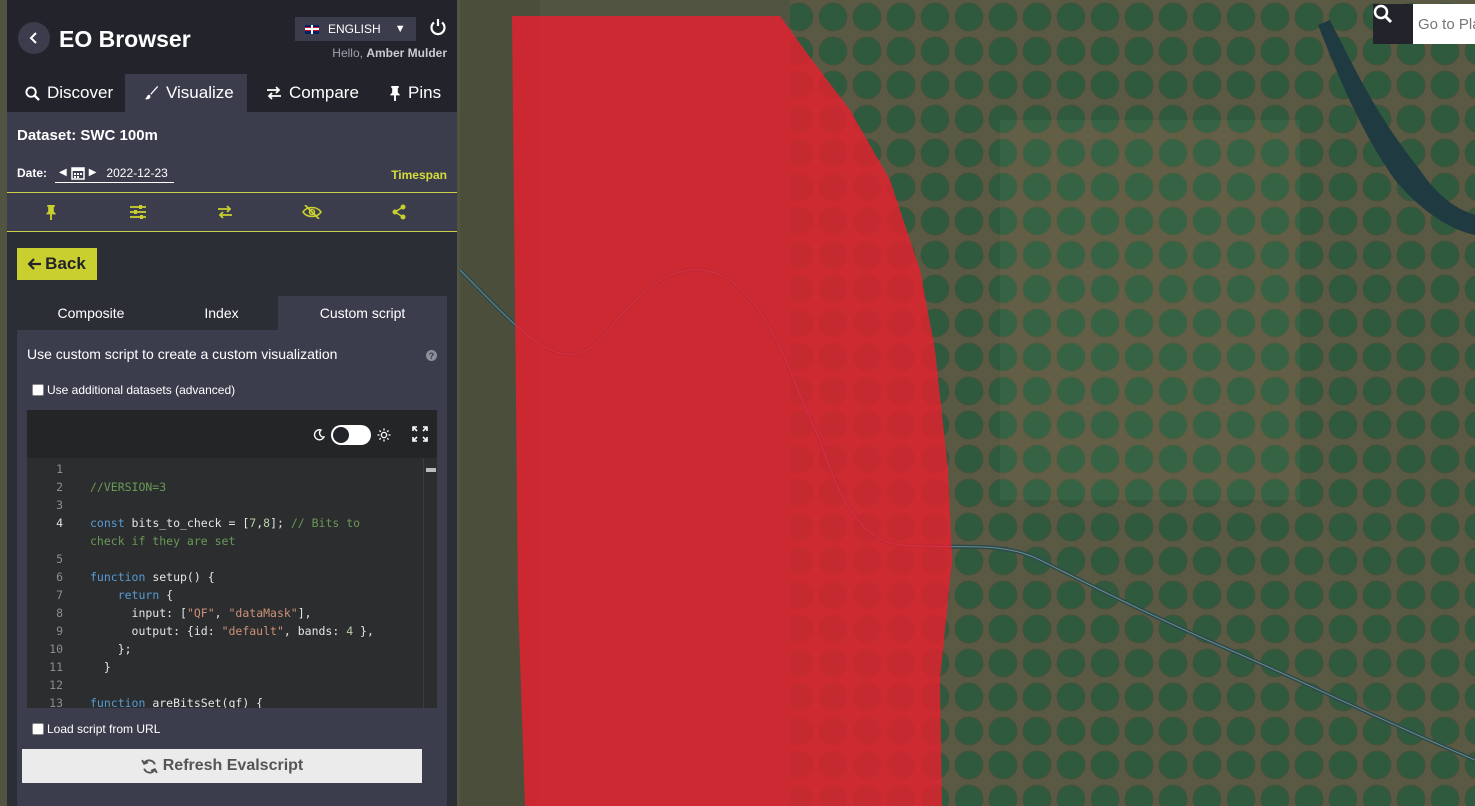 The height and width of the screenshot is (806, 1475). I want to click on compare-button, so click(224, 212).